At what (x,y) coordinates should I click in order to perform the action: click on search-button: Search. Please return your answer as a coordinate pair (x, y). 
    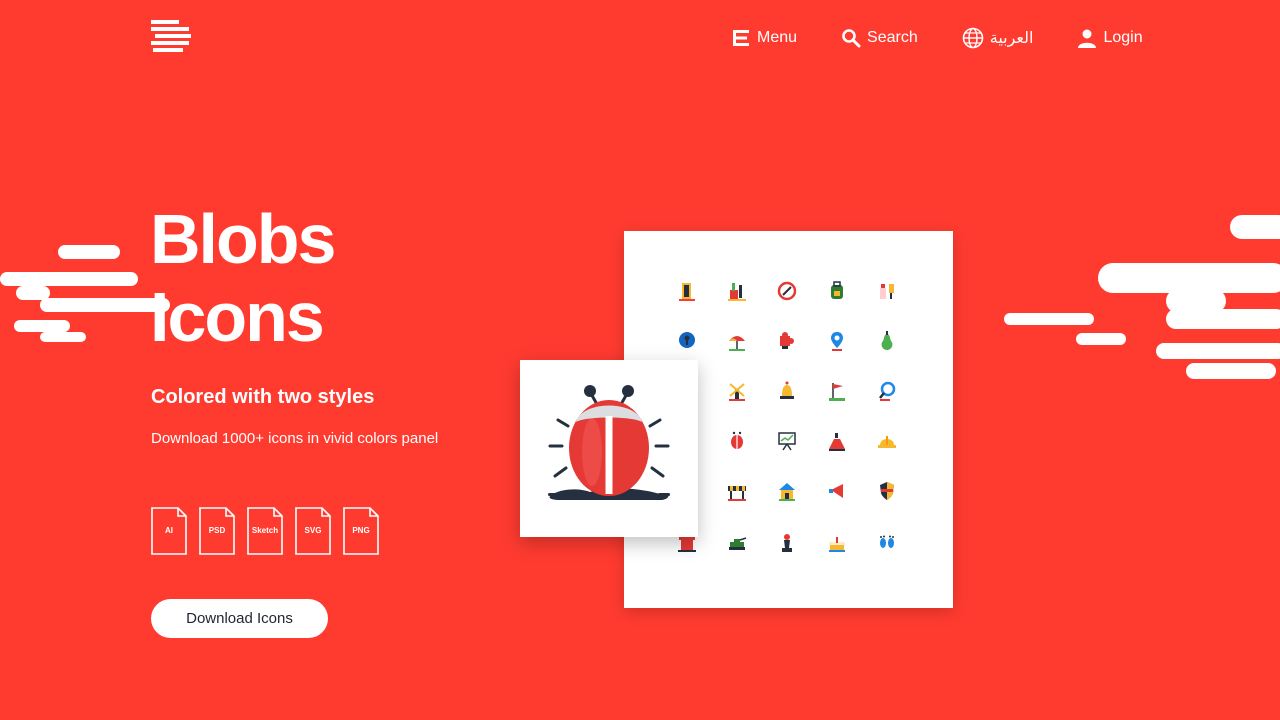
    Looking at the image, I should click on (879, 38).